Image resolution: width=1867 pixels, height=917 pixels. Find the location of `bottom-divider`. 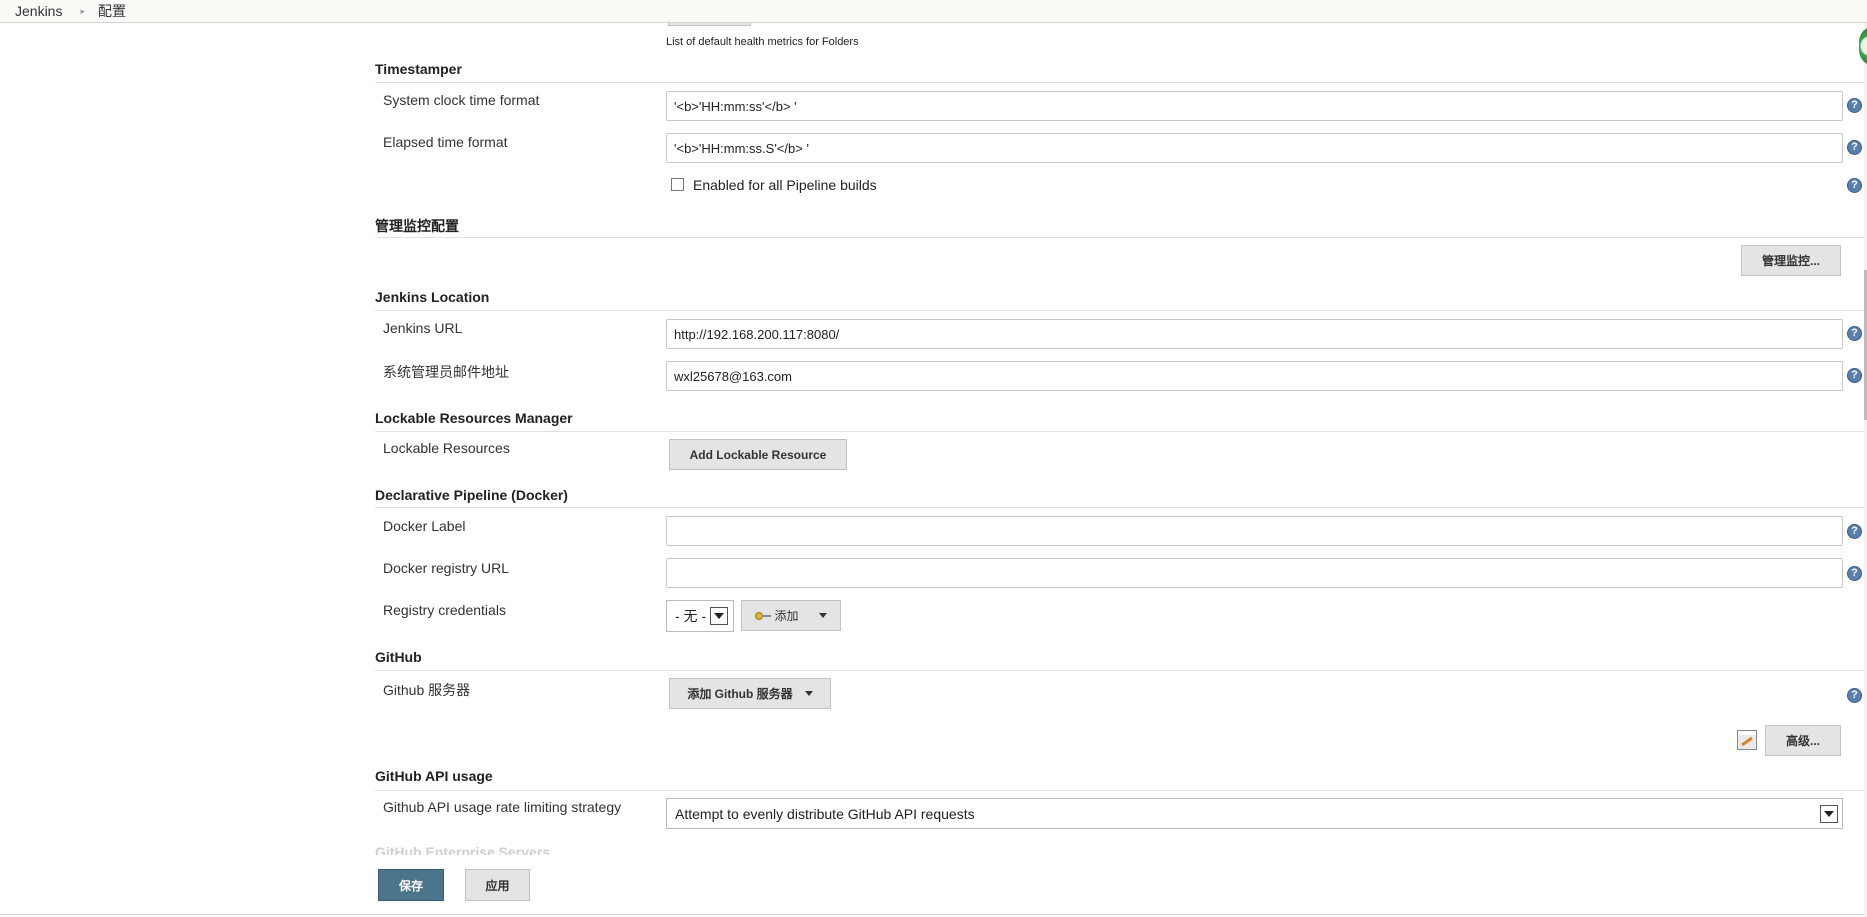

bottom-divider is located at coordinates (933, 914).